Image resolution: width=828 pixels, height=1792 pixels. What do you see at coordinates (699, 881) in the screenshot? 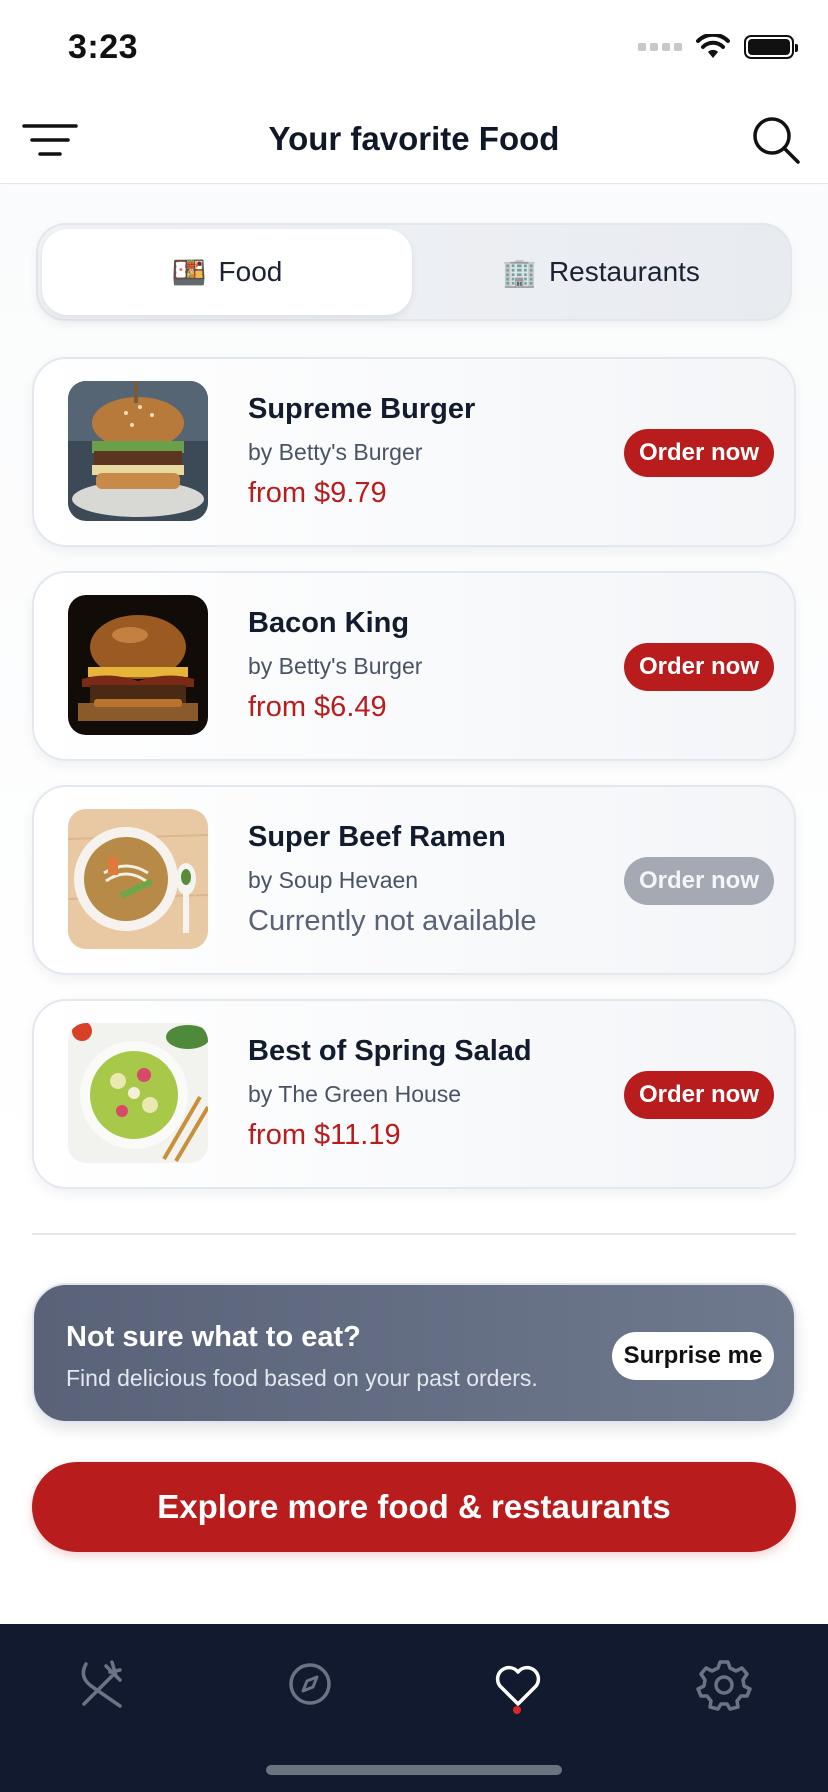
I see `order-now-button-disabled: Order now` at bounding box center [699, 881].